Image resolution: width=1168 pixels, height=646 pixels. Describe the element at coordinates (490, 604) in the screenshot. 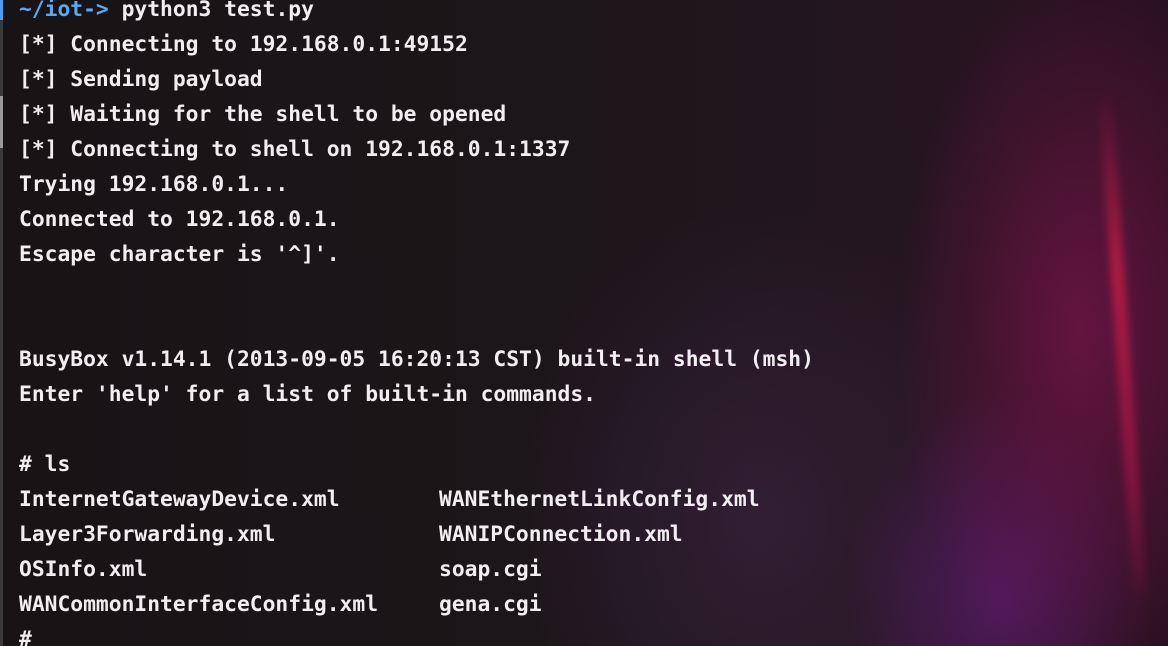

I see `file-name: gena.cgi` at that location.